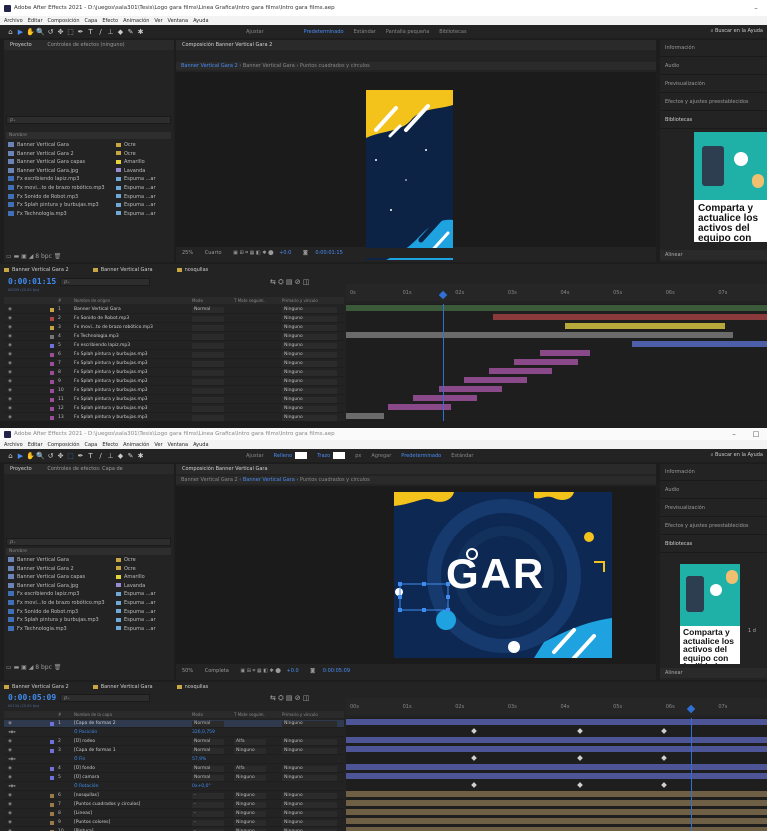 The image size is (767, 831). I want to click on list-item: Banner Vertical Gara Ocre, so click(88, 560).